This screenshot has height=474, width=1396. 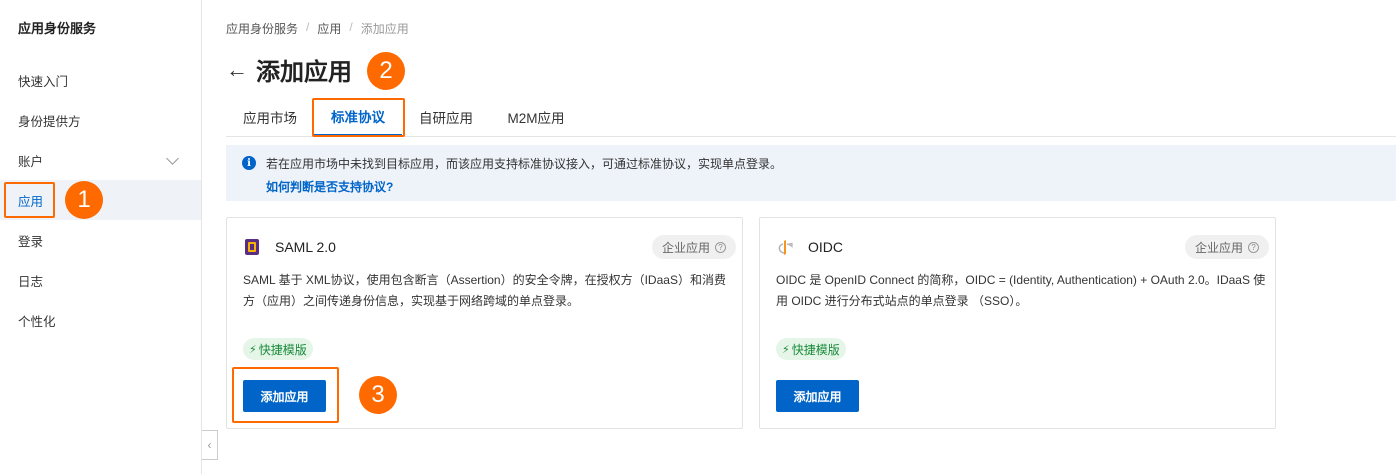 I want to click on add-app-button-oidc: 添加应用, so click(x=817, y=396).